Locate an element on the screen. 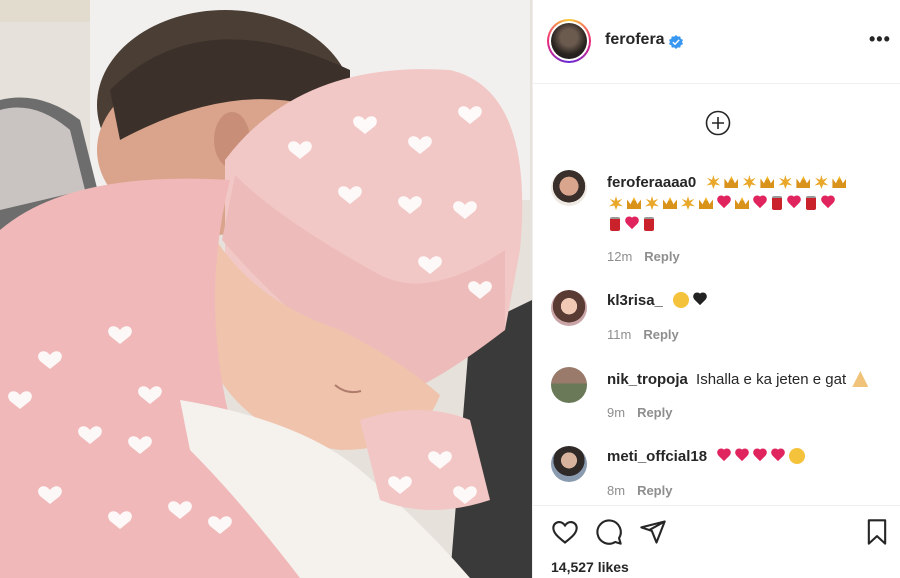  star-struck-emoji-icon is located at coordinates (797, 456).